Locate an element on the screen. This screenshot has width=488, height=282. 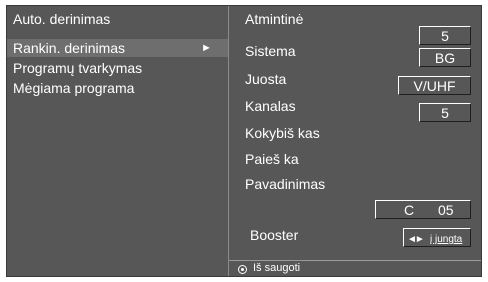
menu-item-label: Programų tvarkymas is located at coordinates (78, 68).